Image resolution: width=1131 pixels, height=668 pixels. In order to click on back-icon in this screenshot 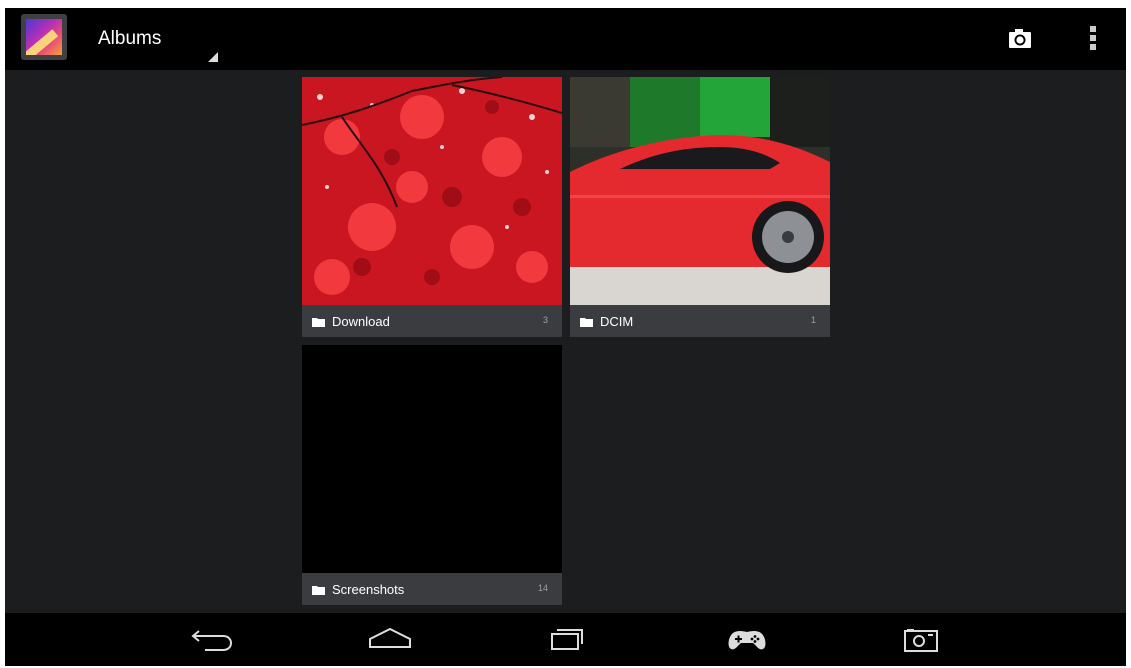, I will do `click(213, 639)`.